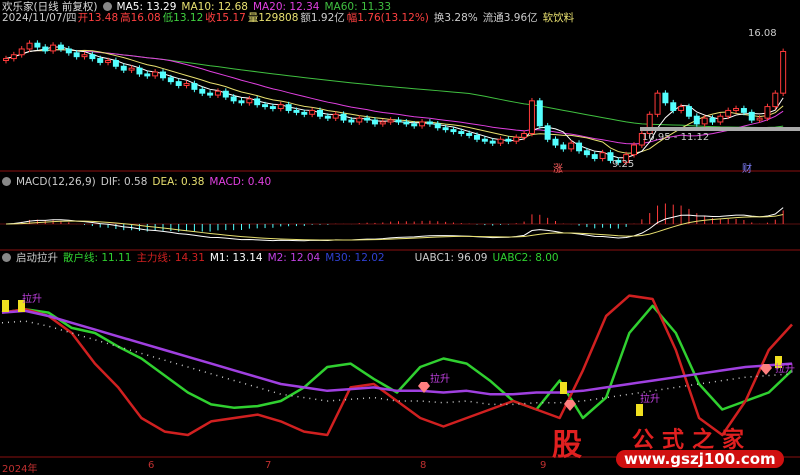 This screenshot has height=475, width=800. Describe the element at coordinates (268, 465) in the screenshot. I see `x-tick: 7` at that location.